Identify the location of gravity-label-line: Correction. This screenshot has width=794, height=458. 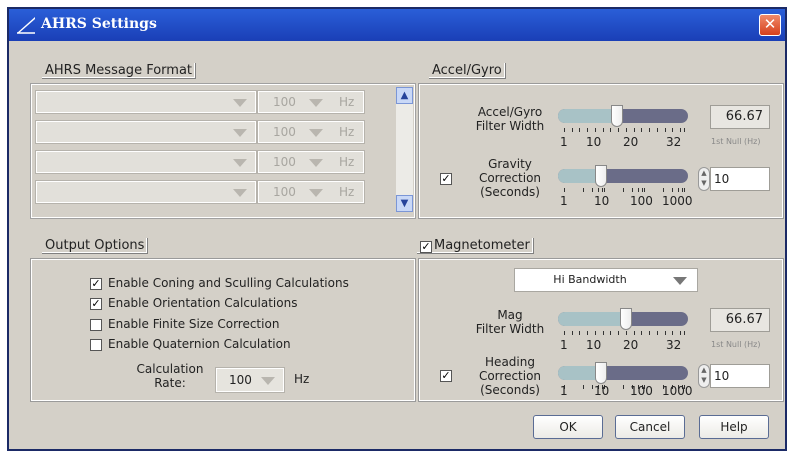
(510, 178).